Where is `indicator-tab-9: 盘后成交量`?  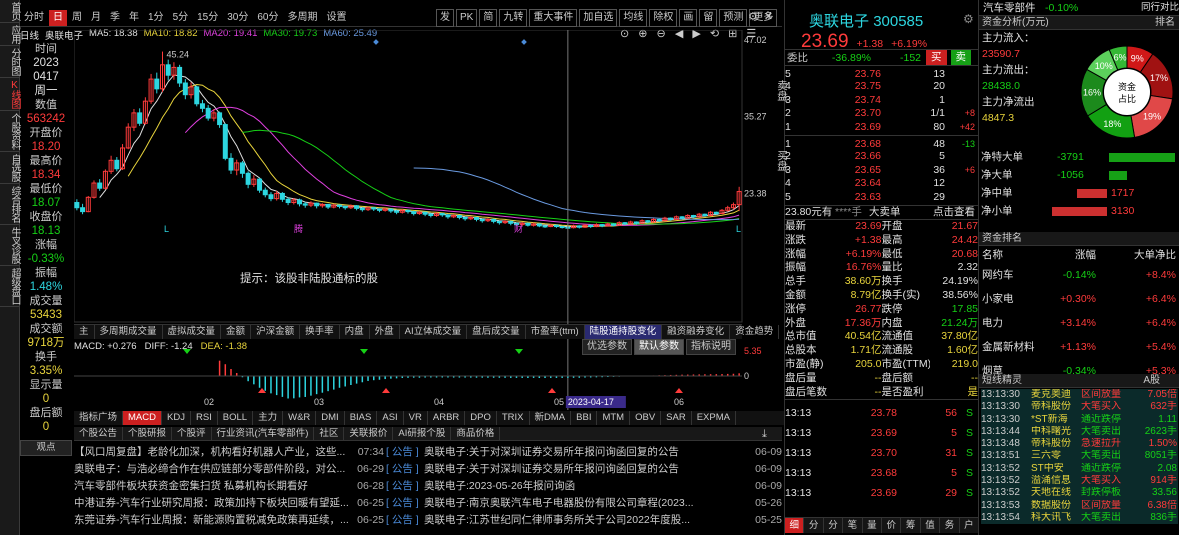 indicator-tab-9: 盘后成交量 is located at coordinates (496, 332).